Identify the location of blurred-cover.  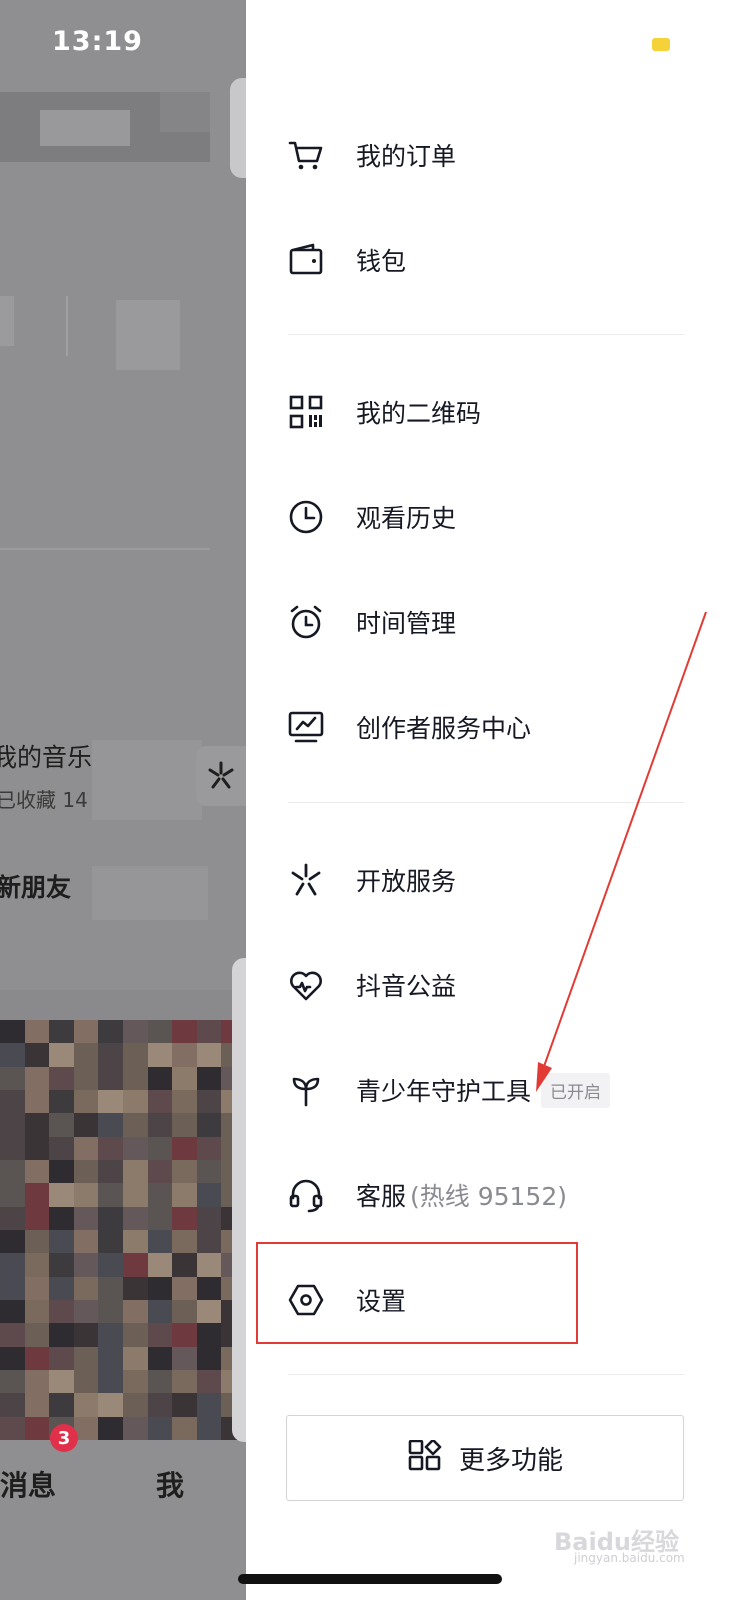
(147, 780).